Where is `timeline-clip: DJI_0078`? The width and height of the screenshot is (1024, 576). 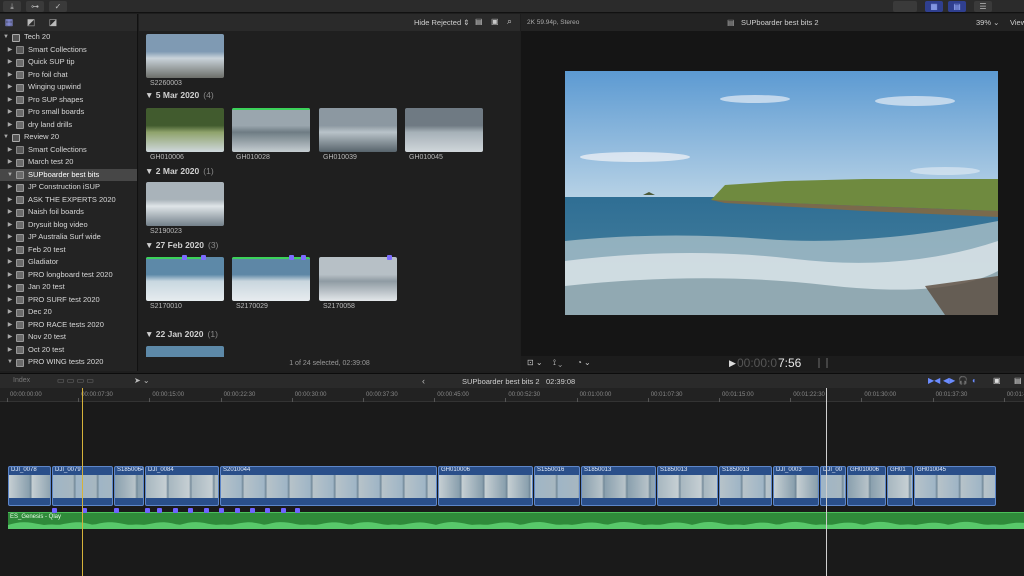
timeline-clip: DJI_0078 is located at coordinates (29, 486).